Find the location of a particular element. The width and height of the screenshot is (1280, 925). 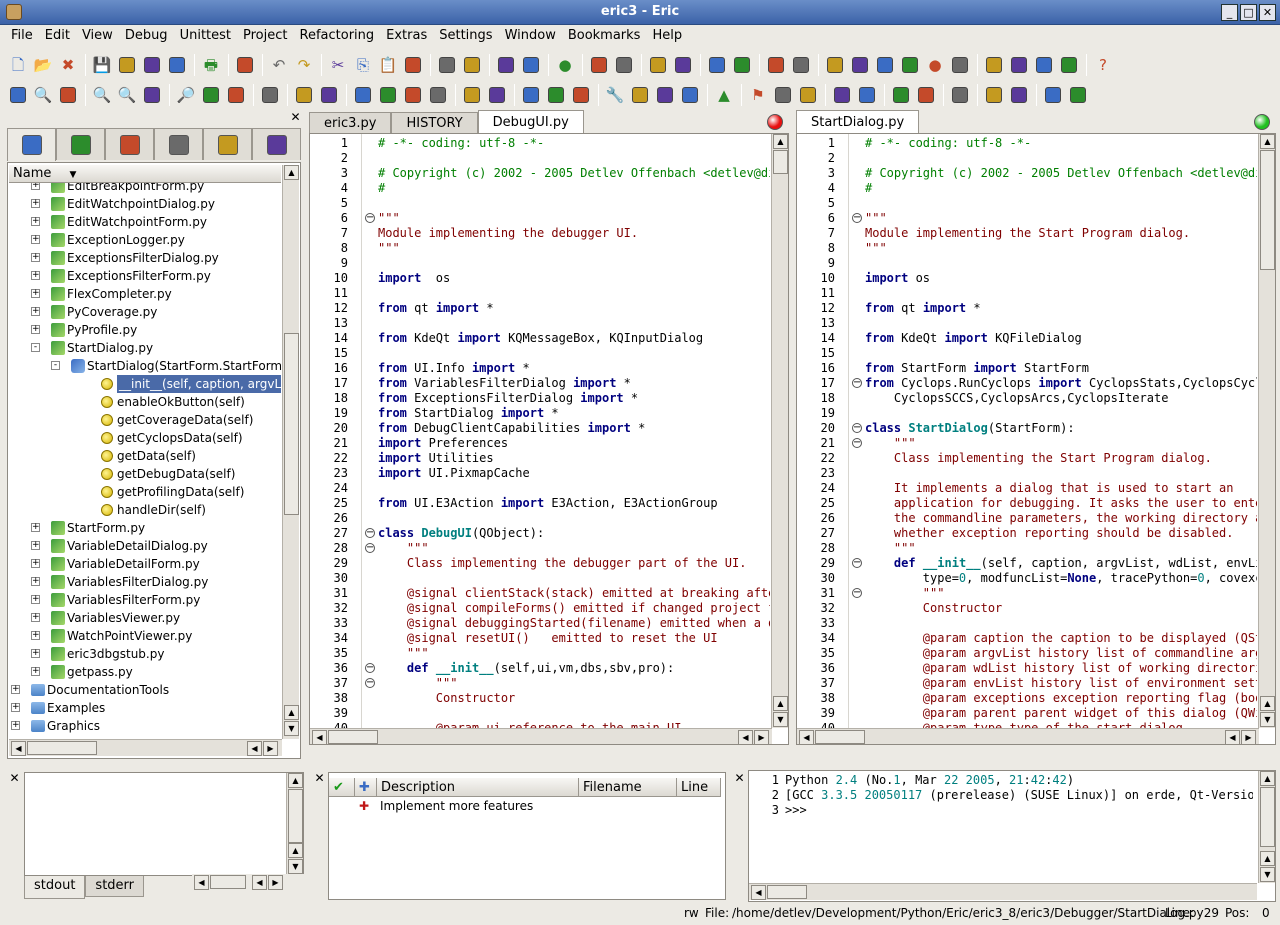

open-file-icon: 📂 is located at coordinates (43, 65).